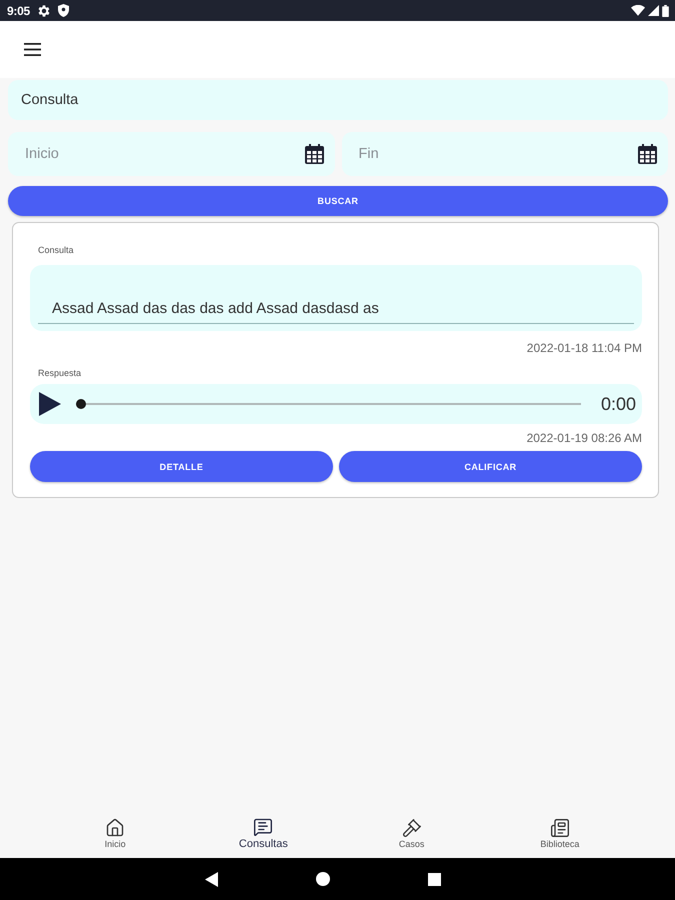 This screenshot has height=900, width=675. I want to click on start-date-placeholder: Inicio, so click(42, 154).